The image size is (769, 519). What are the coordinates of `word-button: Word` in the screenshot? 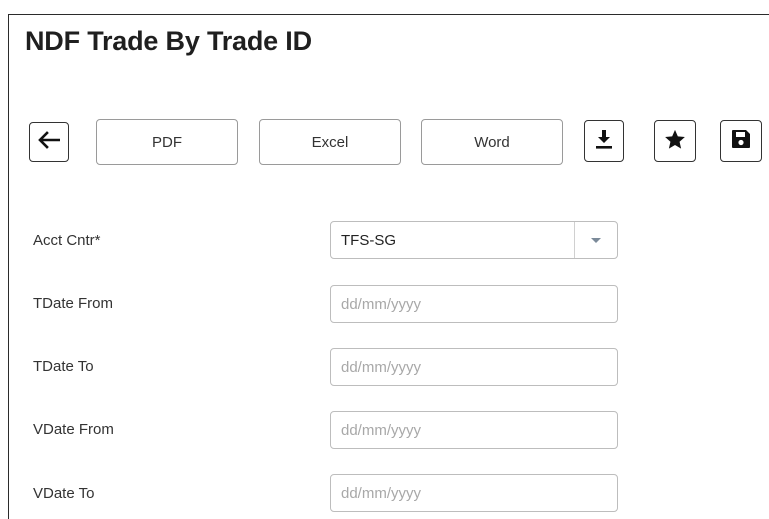 It's located at (492, 142).